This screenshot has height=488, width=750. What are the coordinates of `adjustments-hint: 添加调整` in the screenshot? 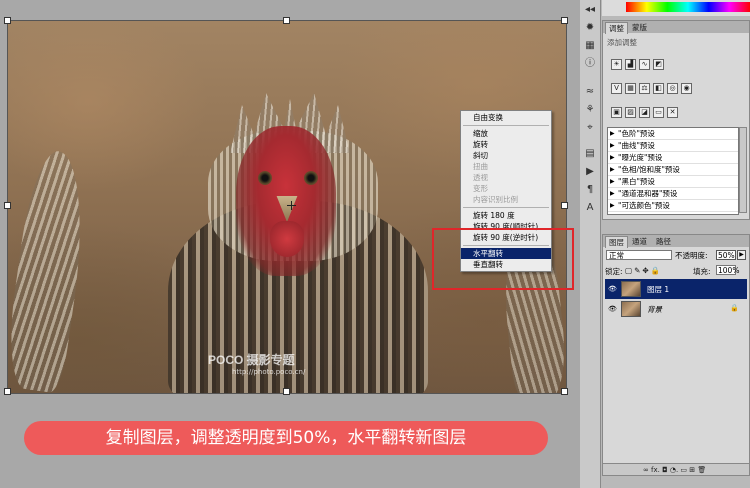 It's located at (622, 42).